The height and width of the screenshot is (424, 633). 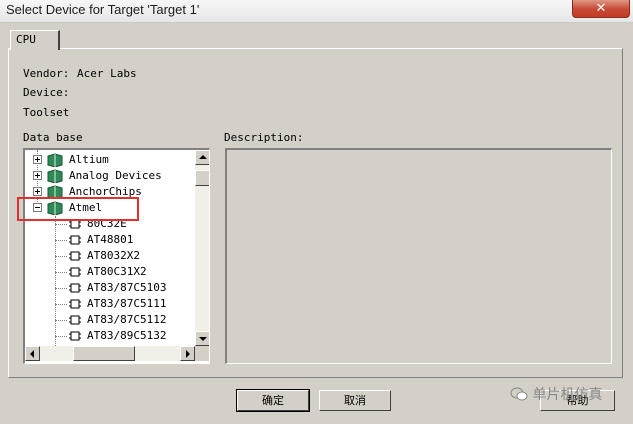 What do you see at coordinates (107, 73) in the screenshot?
I see `vendor-value: Acer Labs` at bounding box center [107, 73].